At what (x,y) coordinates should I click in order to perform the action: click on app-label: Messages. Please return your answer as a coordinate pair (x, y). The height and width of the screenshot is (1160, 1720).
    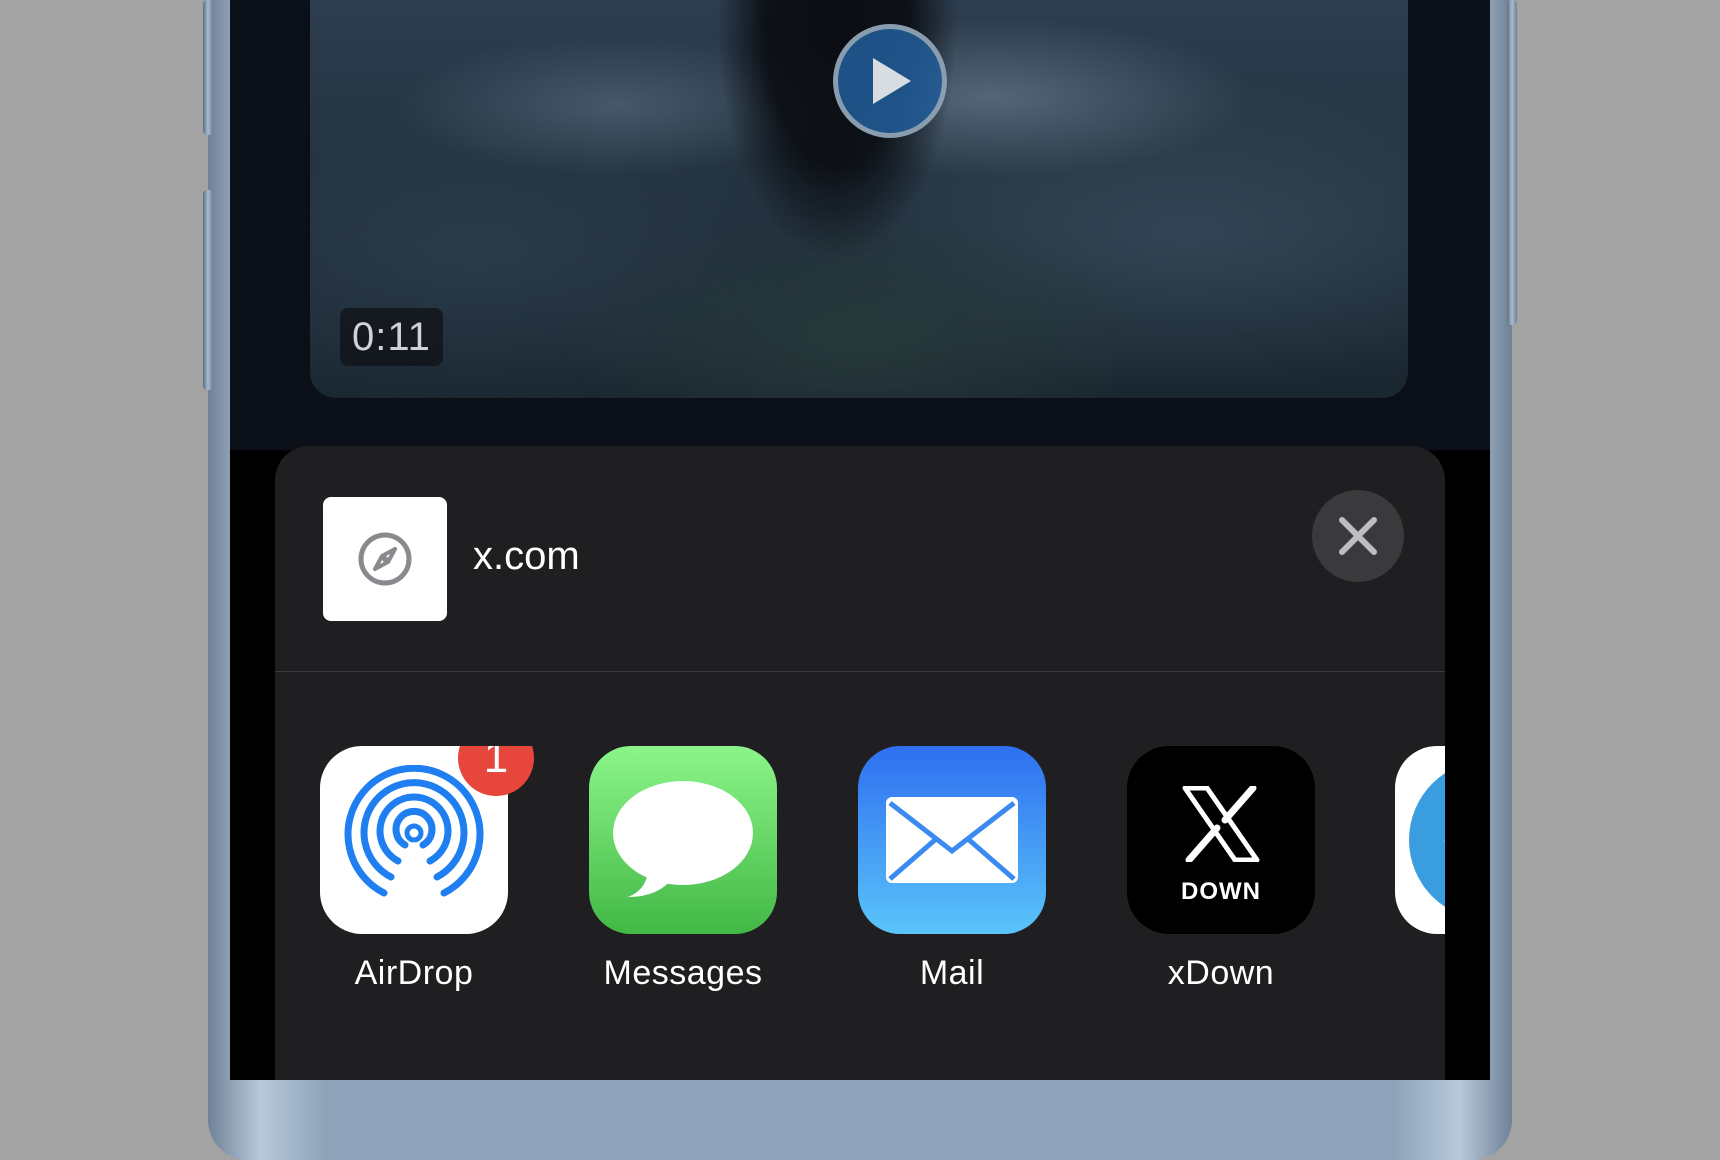
    Looking at the image, I should click on (683, 973).